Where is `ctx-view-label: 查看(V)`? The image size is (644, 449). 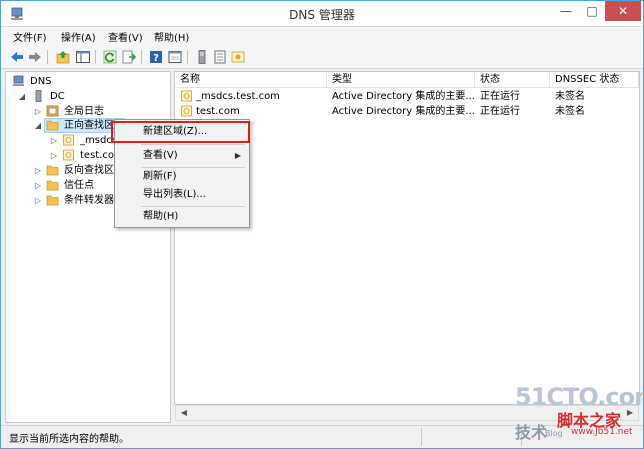
ctx-view-label: 查看(V) is located at coordinates (160, 155).